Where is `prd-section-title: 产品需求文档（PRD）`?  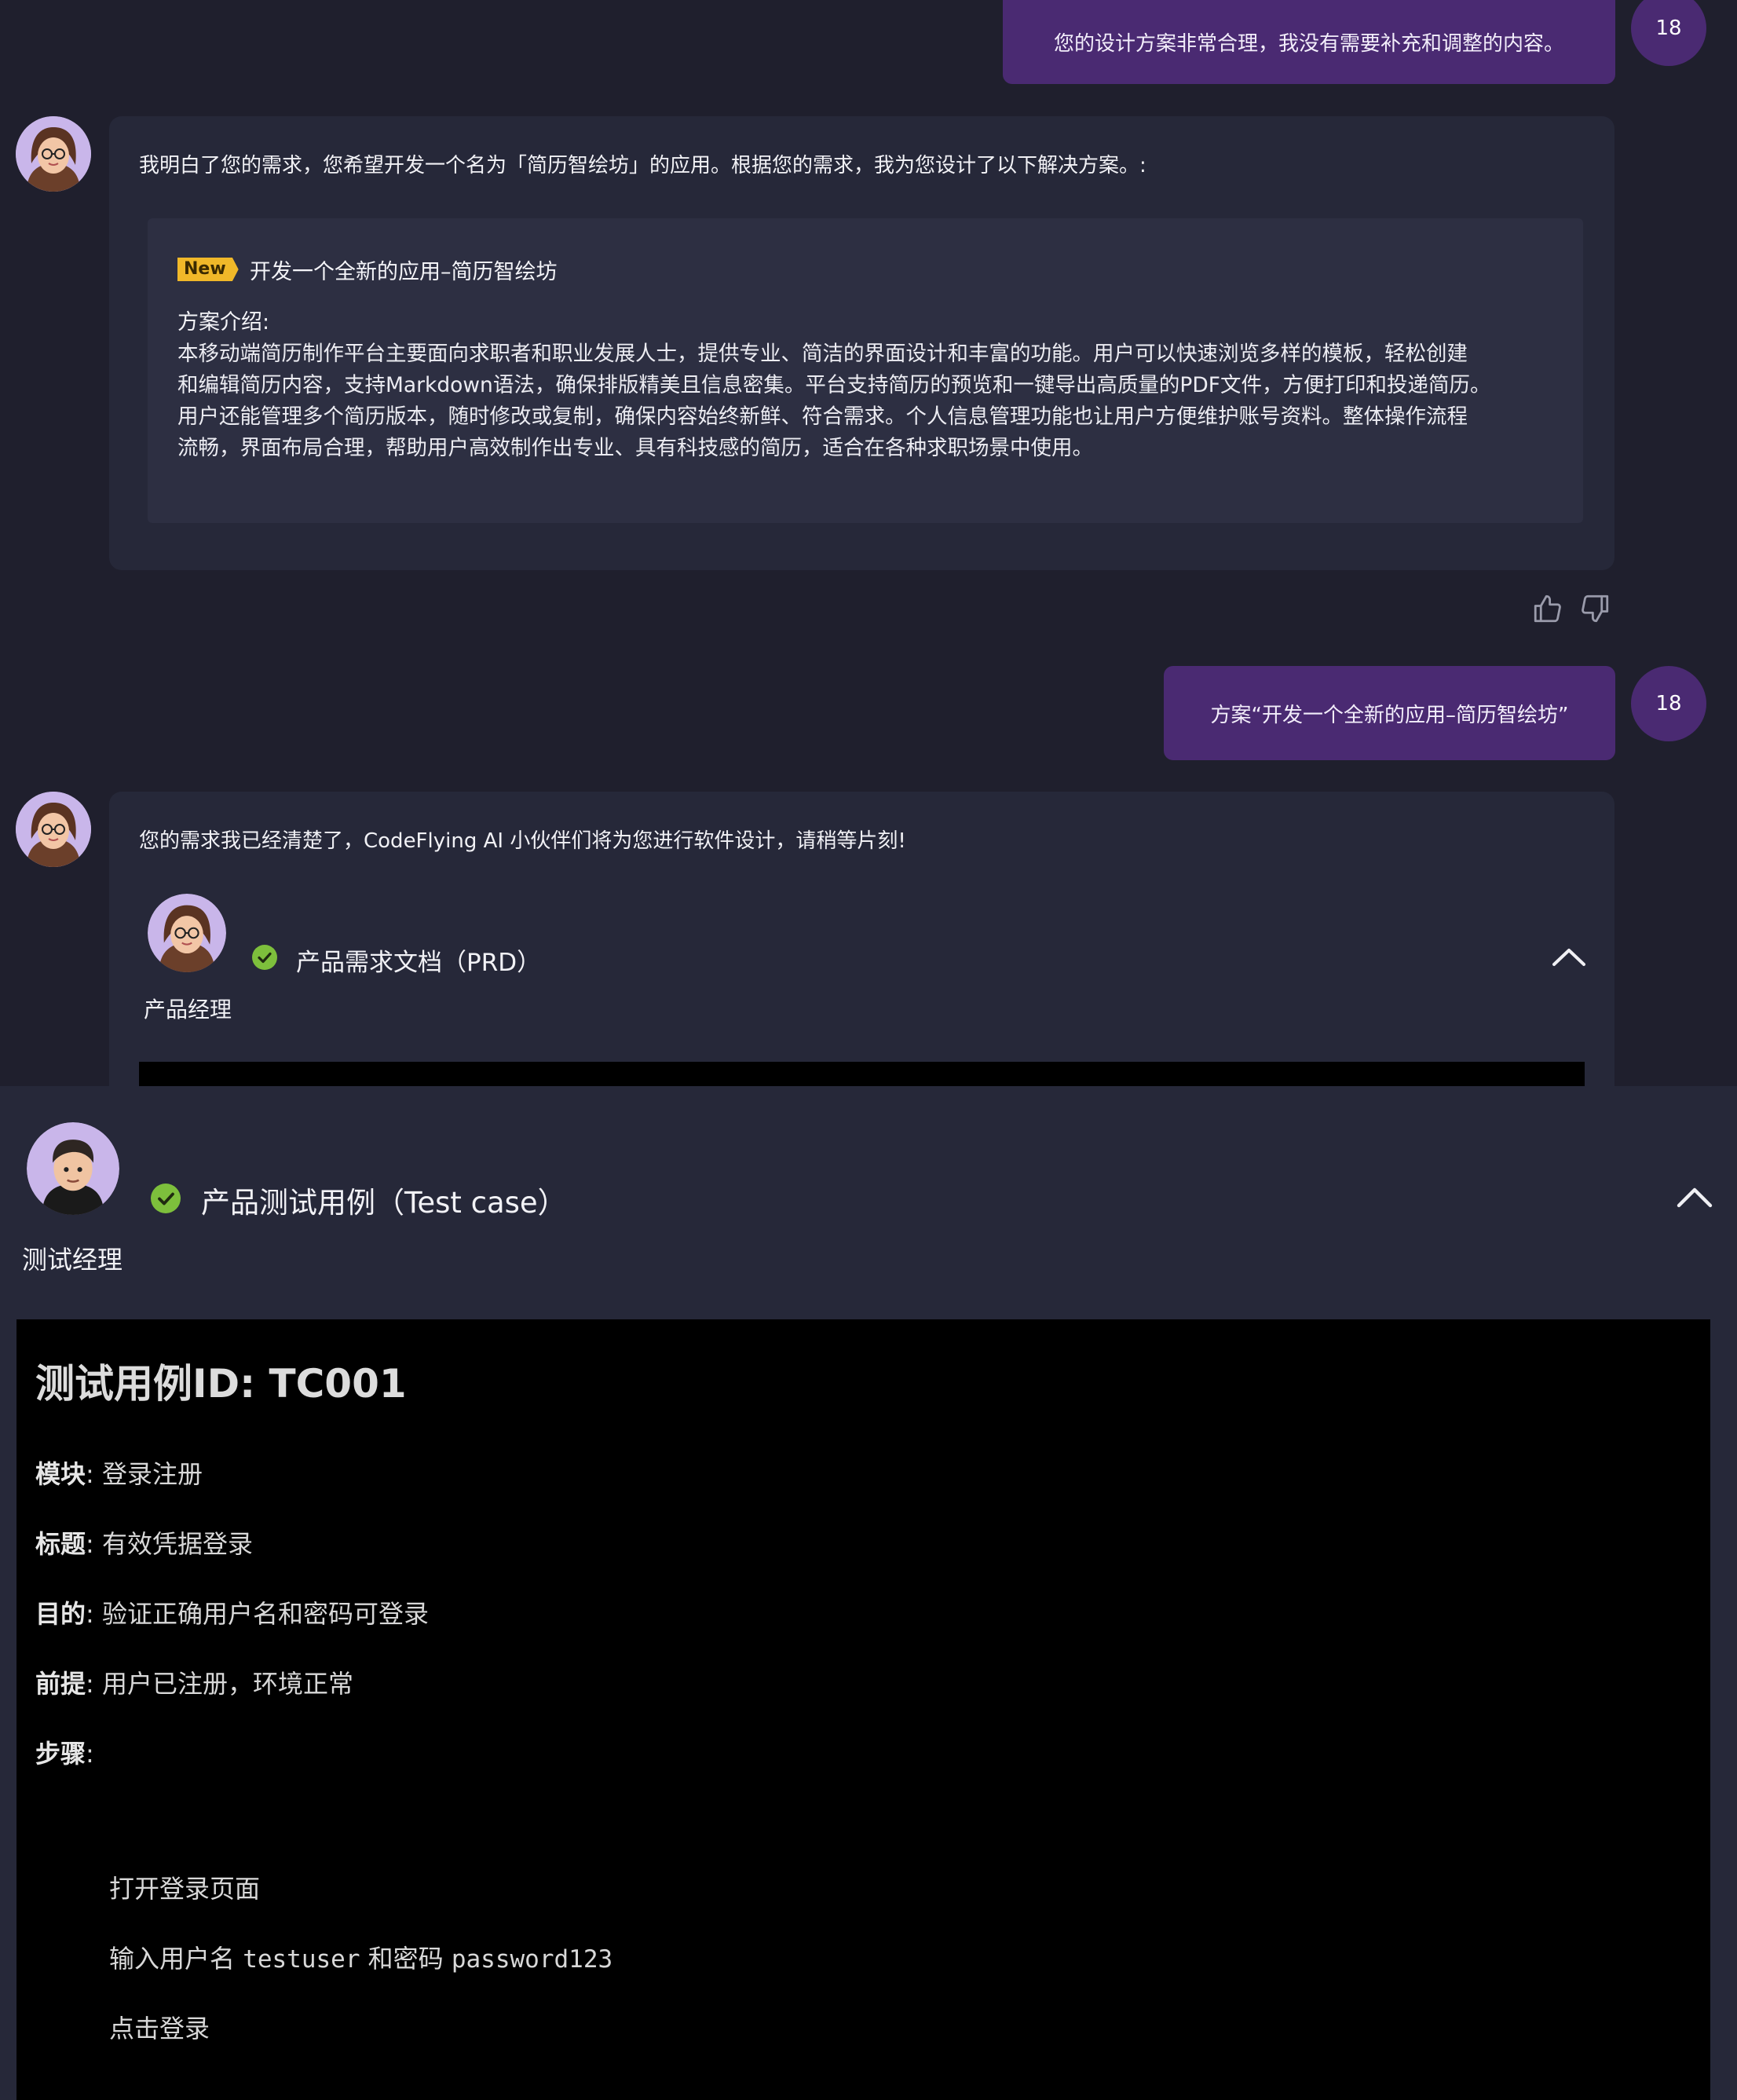
prd-section-title: 产品需求文档（PRD） is located at coordinates (419, 960).